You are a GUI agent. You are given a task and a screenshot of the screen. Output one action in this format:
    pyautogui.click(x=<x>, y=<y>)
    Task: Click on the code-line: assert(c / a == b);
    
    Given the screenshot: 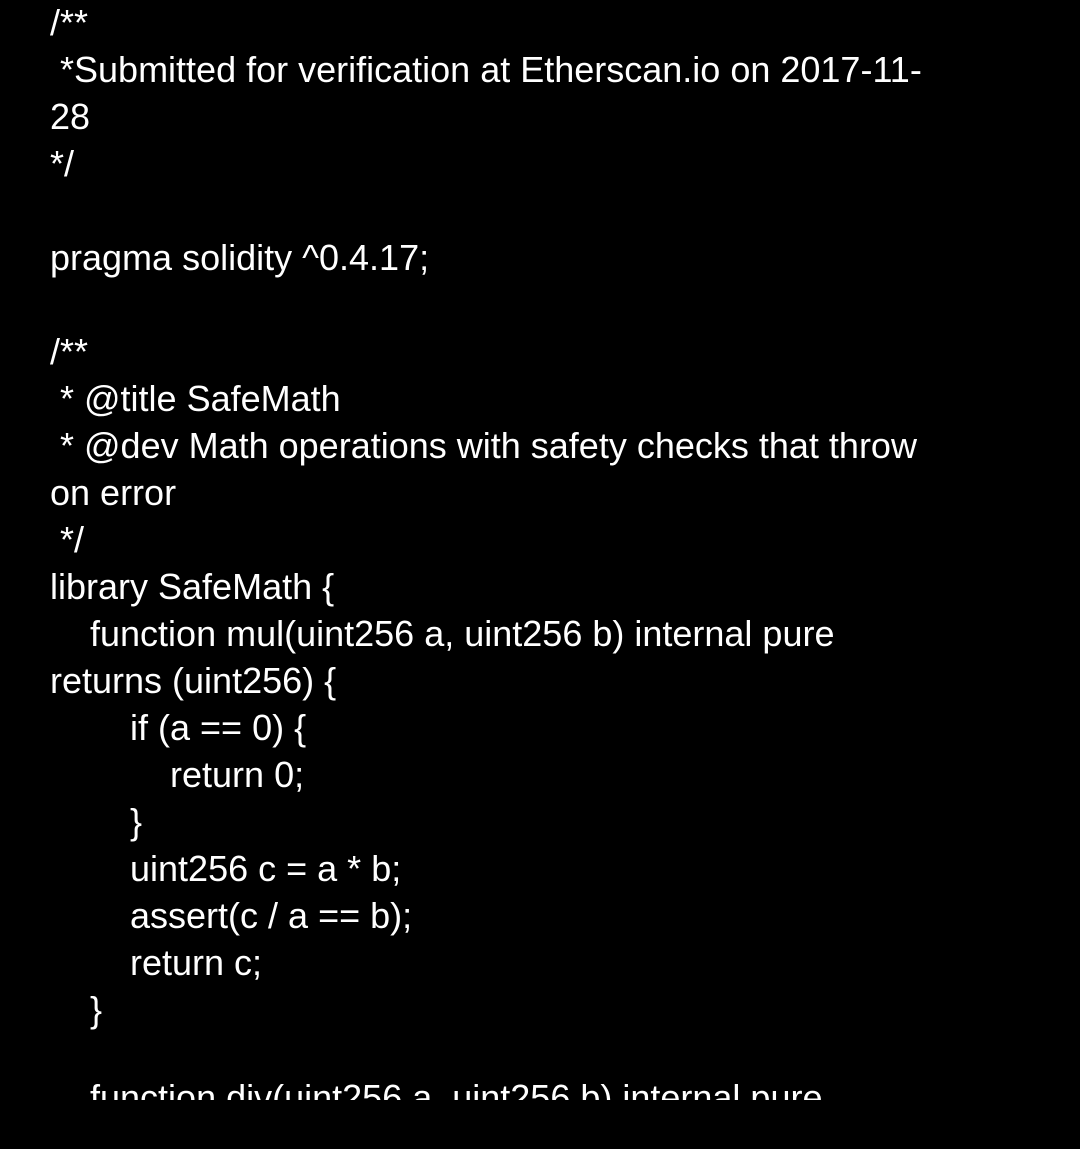 What is the action you would take?
    pyautogui.click(x=231, y=915)
    